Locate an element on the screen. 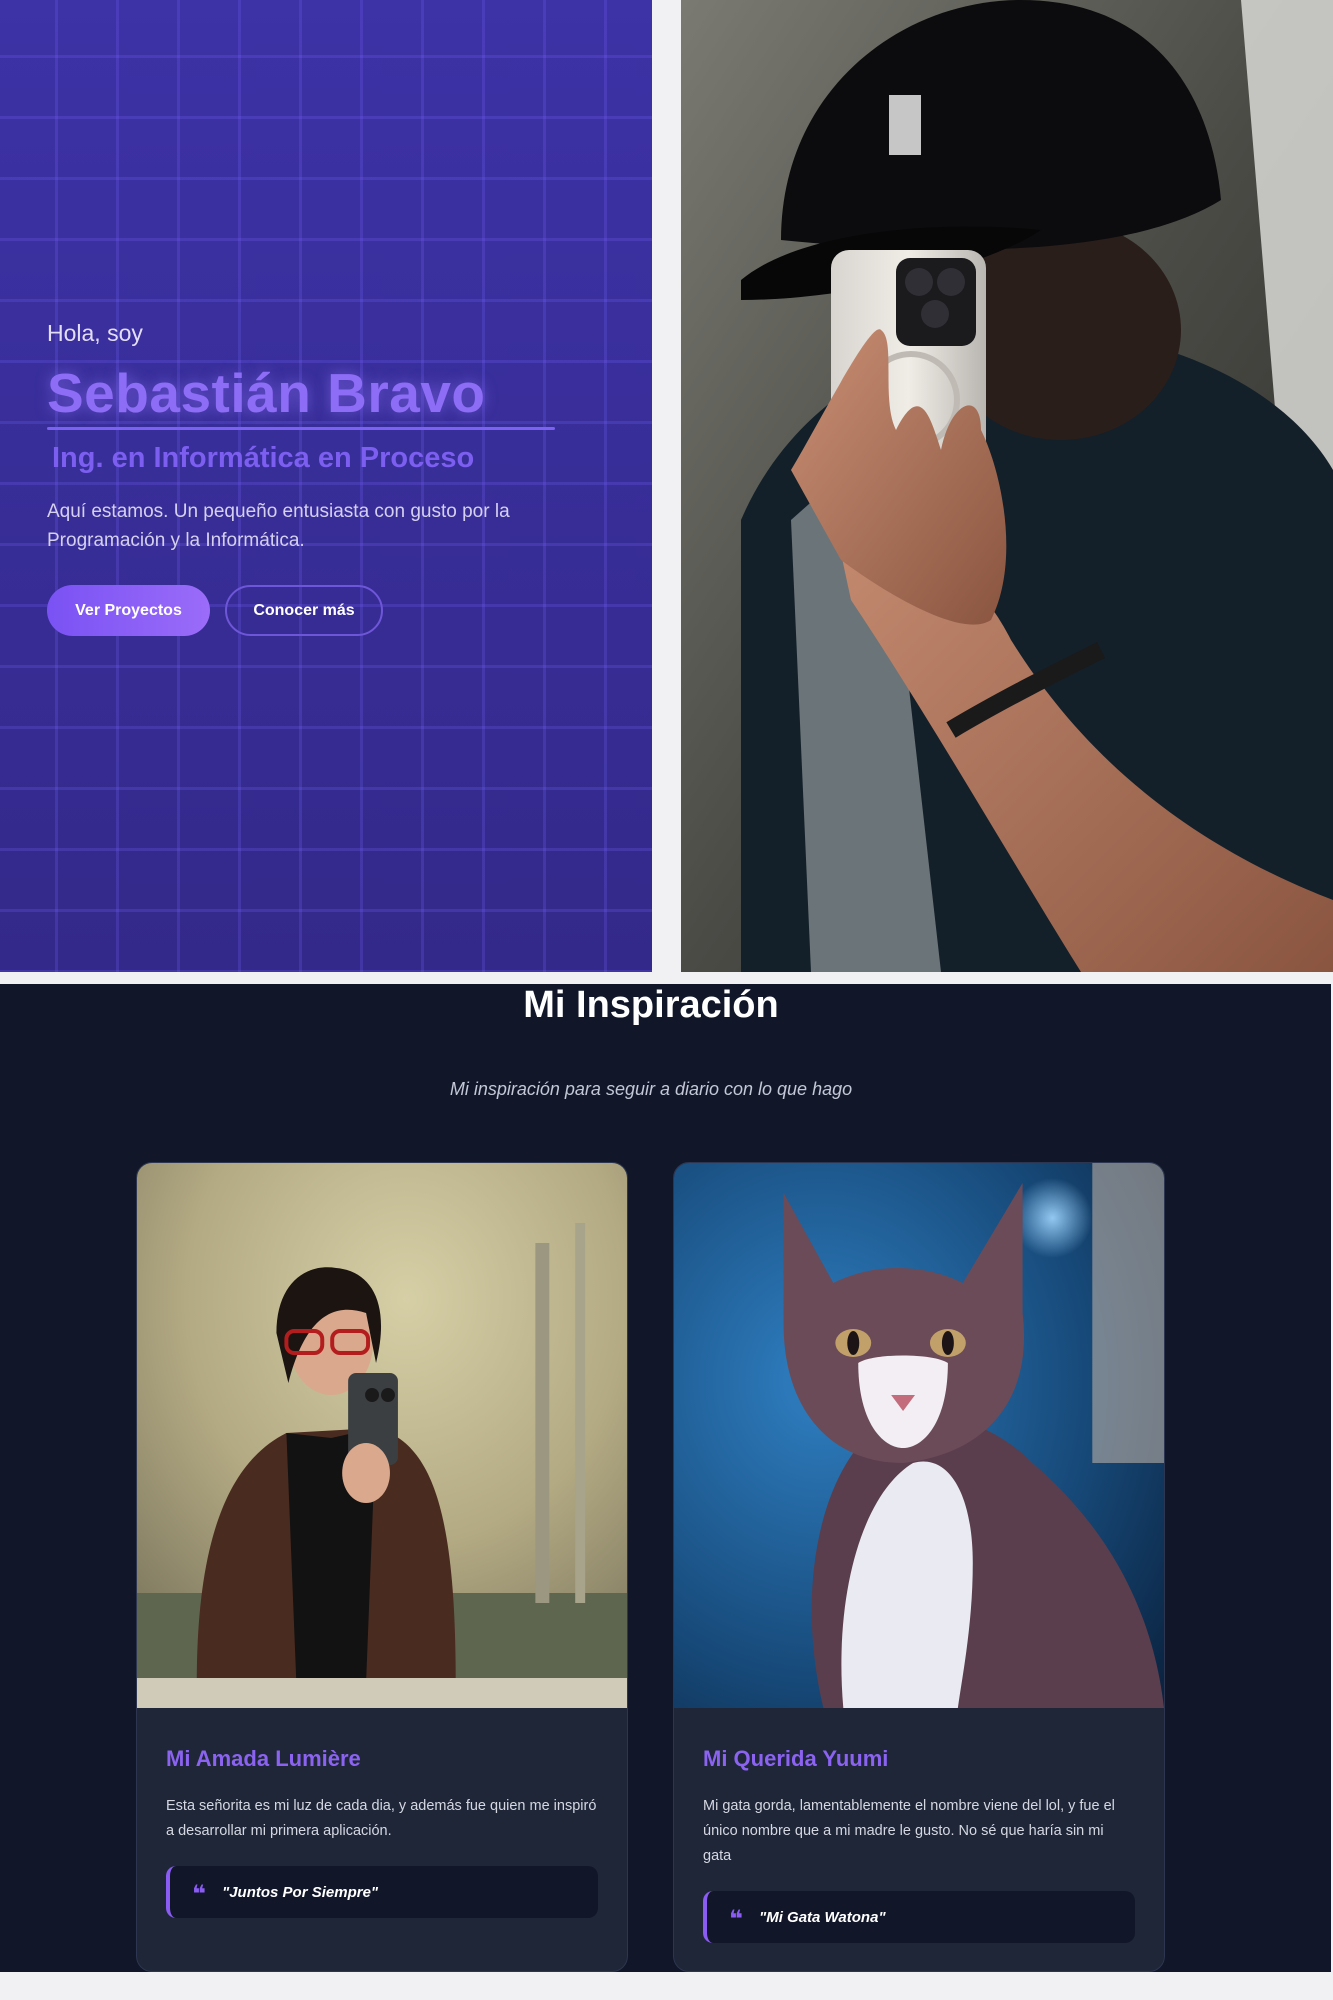 This screenshot has width=1333, height=2000. hero-buttons: Ver Proyectos Conocer más is located at coordinates (327, 610).